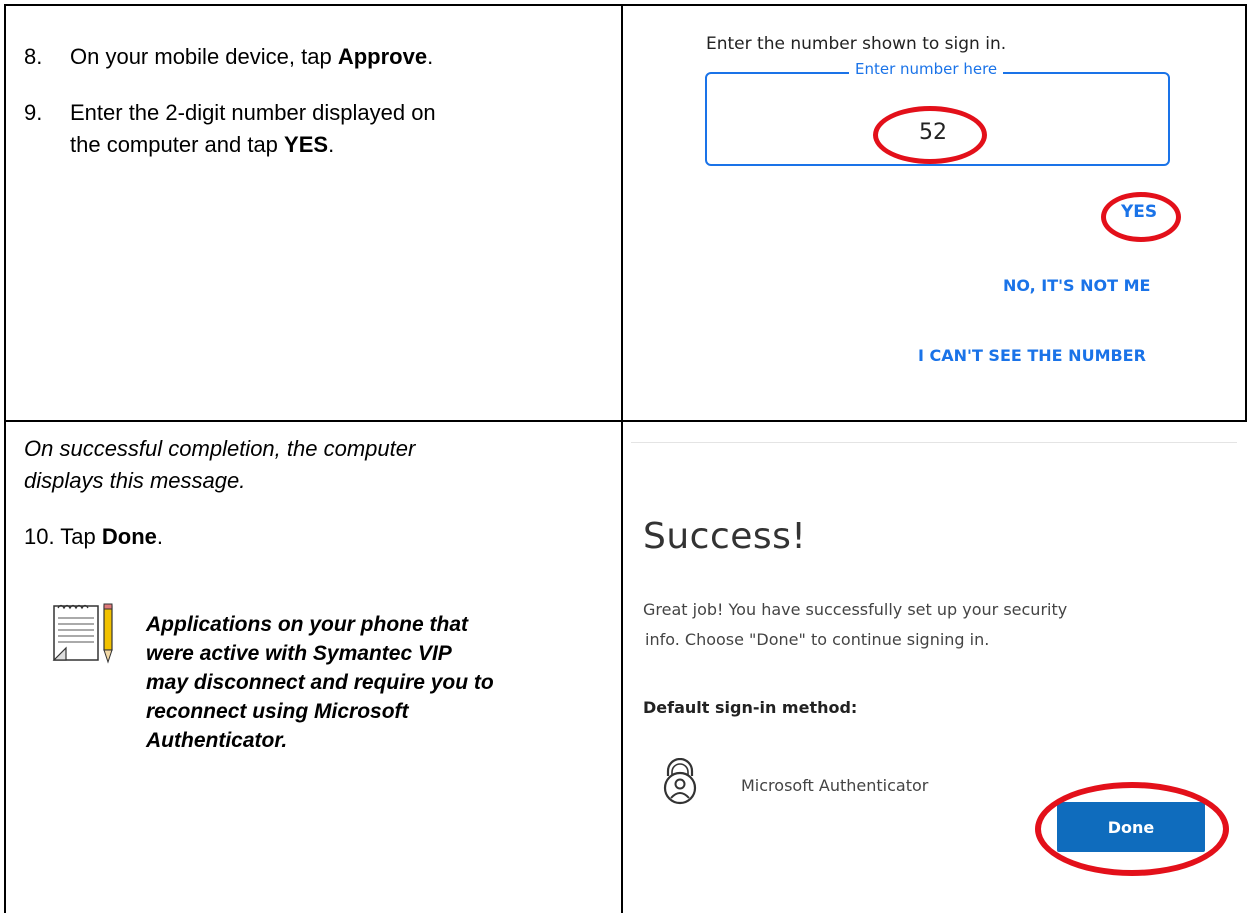  I want to click on default-method-label: Default sign-in method:, so click(750, 707).